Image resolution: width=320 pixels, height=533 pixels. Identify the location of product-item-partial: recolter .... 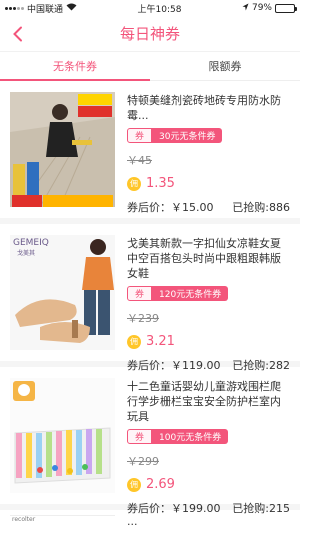
(150, 524).